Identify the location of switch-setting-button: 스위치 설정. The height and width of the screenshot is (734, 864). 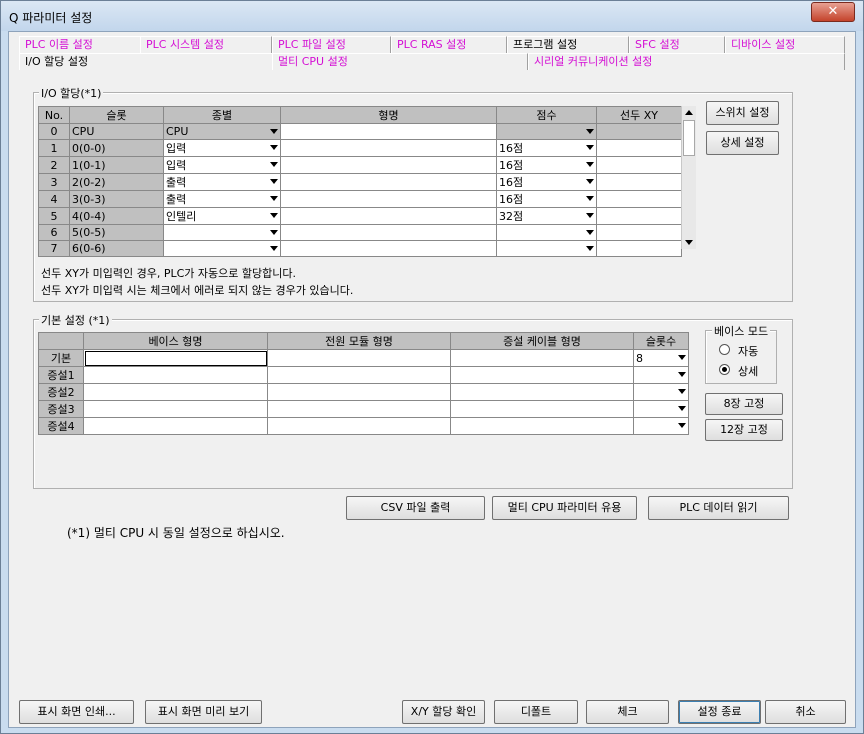
(742, 113).